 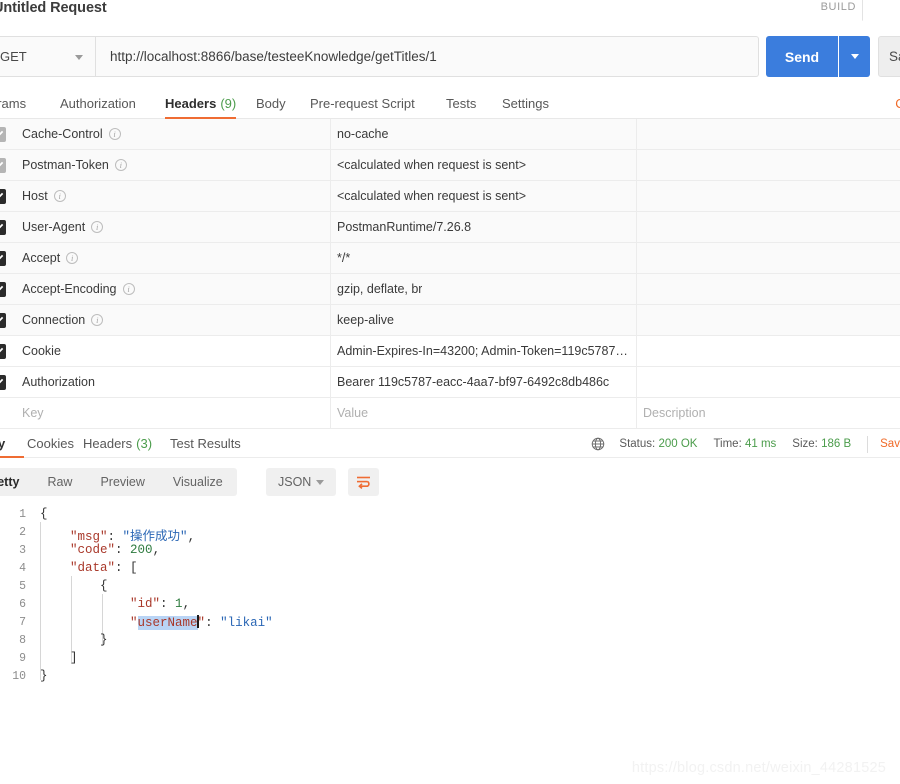 What do you see at coordinates (674, 413) in the screenshot?
I see `description-column-header: Description` at bounding box center [674, 413].